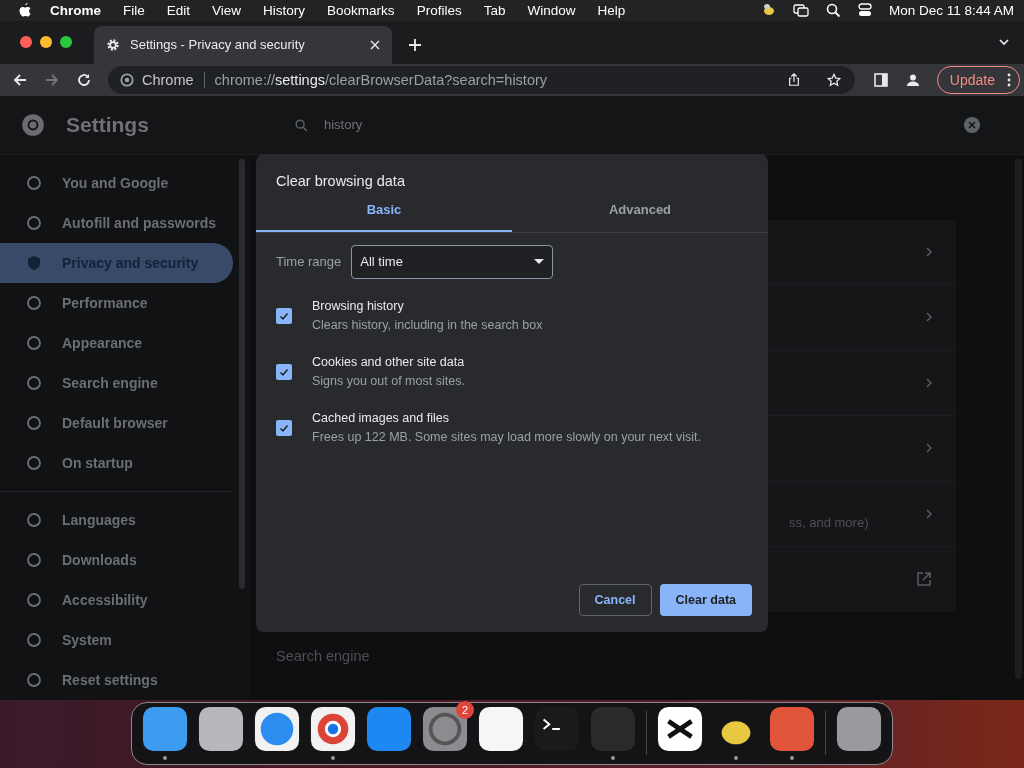 The image size is (1024, 768). What do you see at coordinates (539, 262) in the screenshot?
I see `caret-icon` at bounding box center [539, 262].